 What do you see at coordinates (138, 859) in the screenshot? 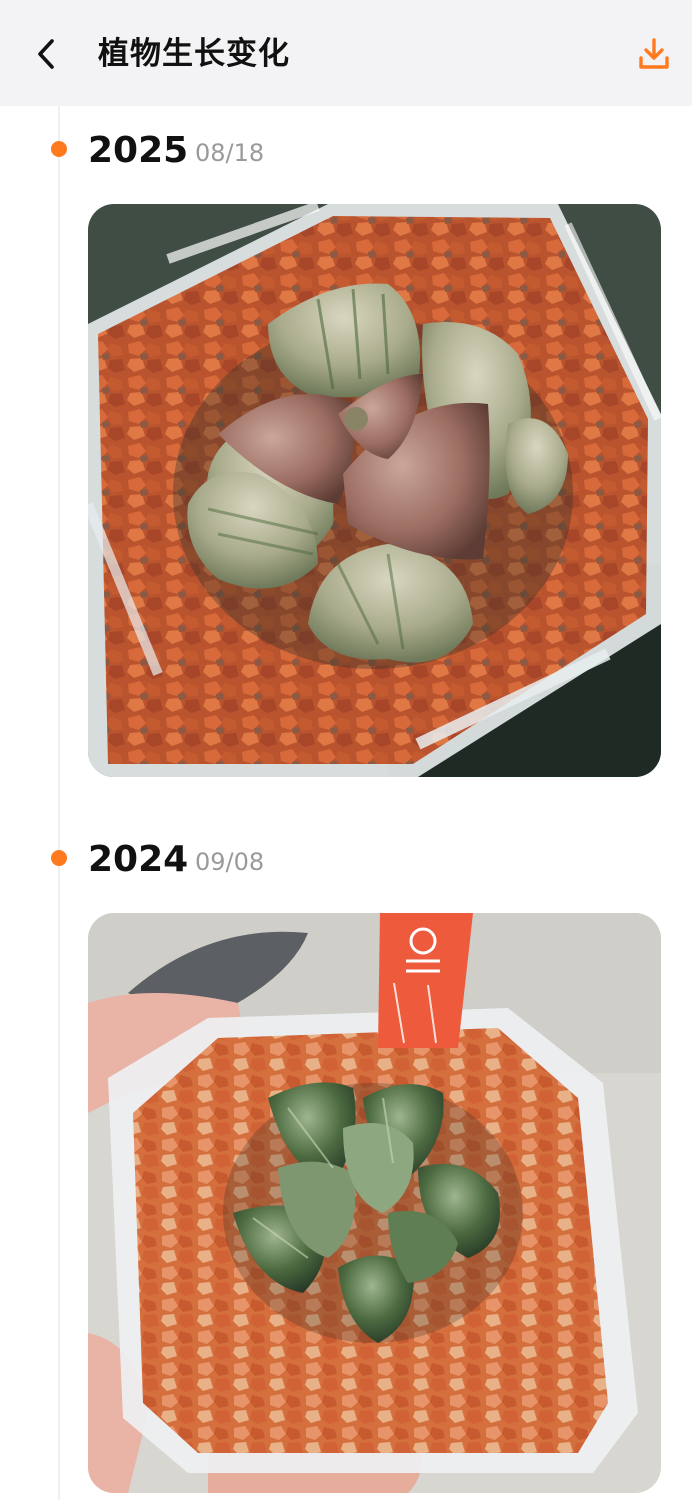
I see `entry-year: 2024` at bounding box center [138, 859].